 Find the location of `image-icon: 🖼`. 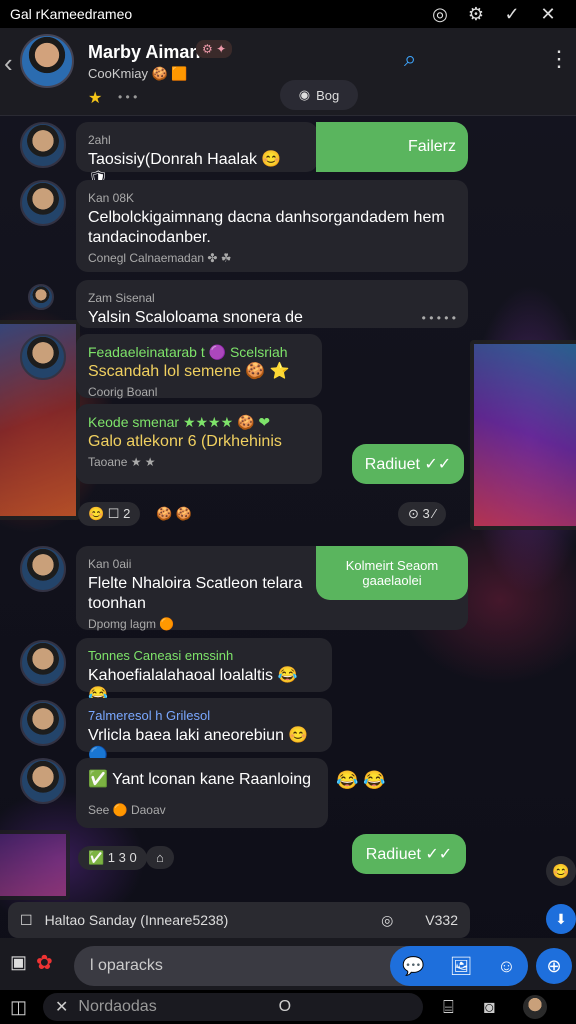

image-icon: 🖼 is located at coordinates (461, 966).